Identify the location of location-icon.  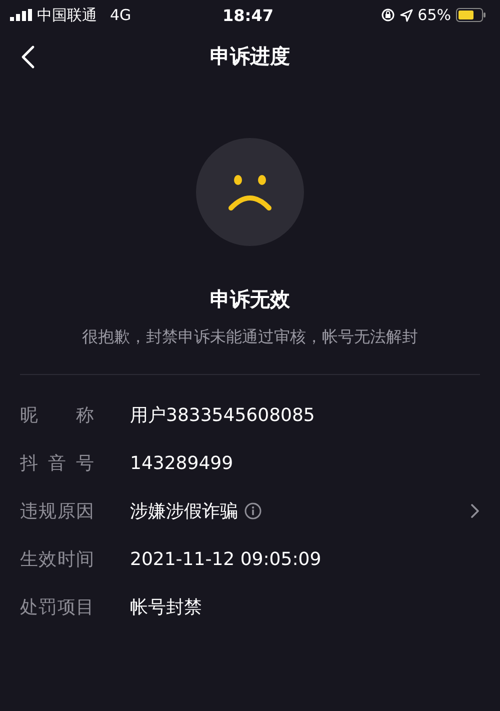
(406, 15).